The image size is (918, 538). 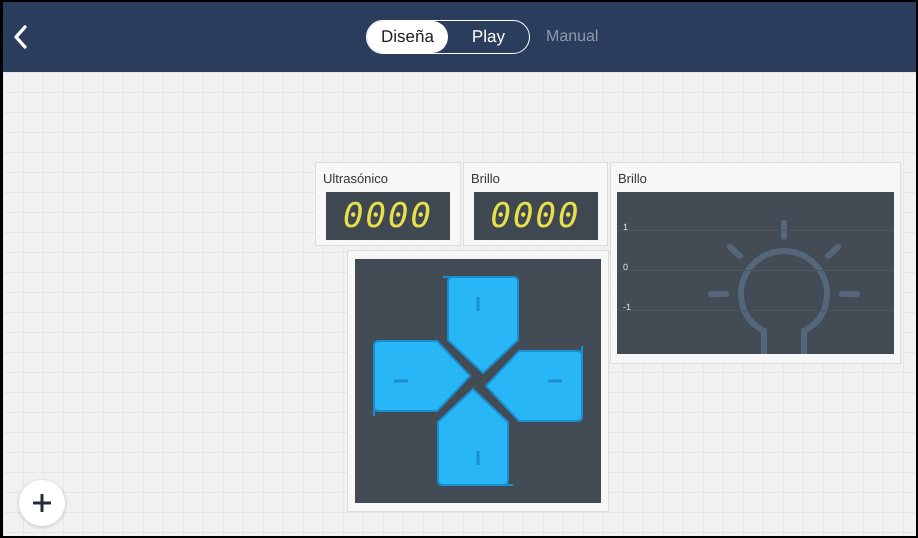 I want to click on axis-label: 1, so click(x=625, y=227).